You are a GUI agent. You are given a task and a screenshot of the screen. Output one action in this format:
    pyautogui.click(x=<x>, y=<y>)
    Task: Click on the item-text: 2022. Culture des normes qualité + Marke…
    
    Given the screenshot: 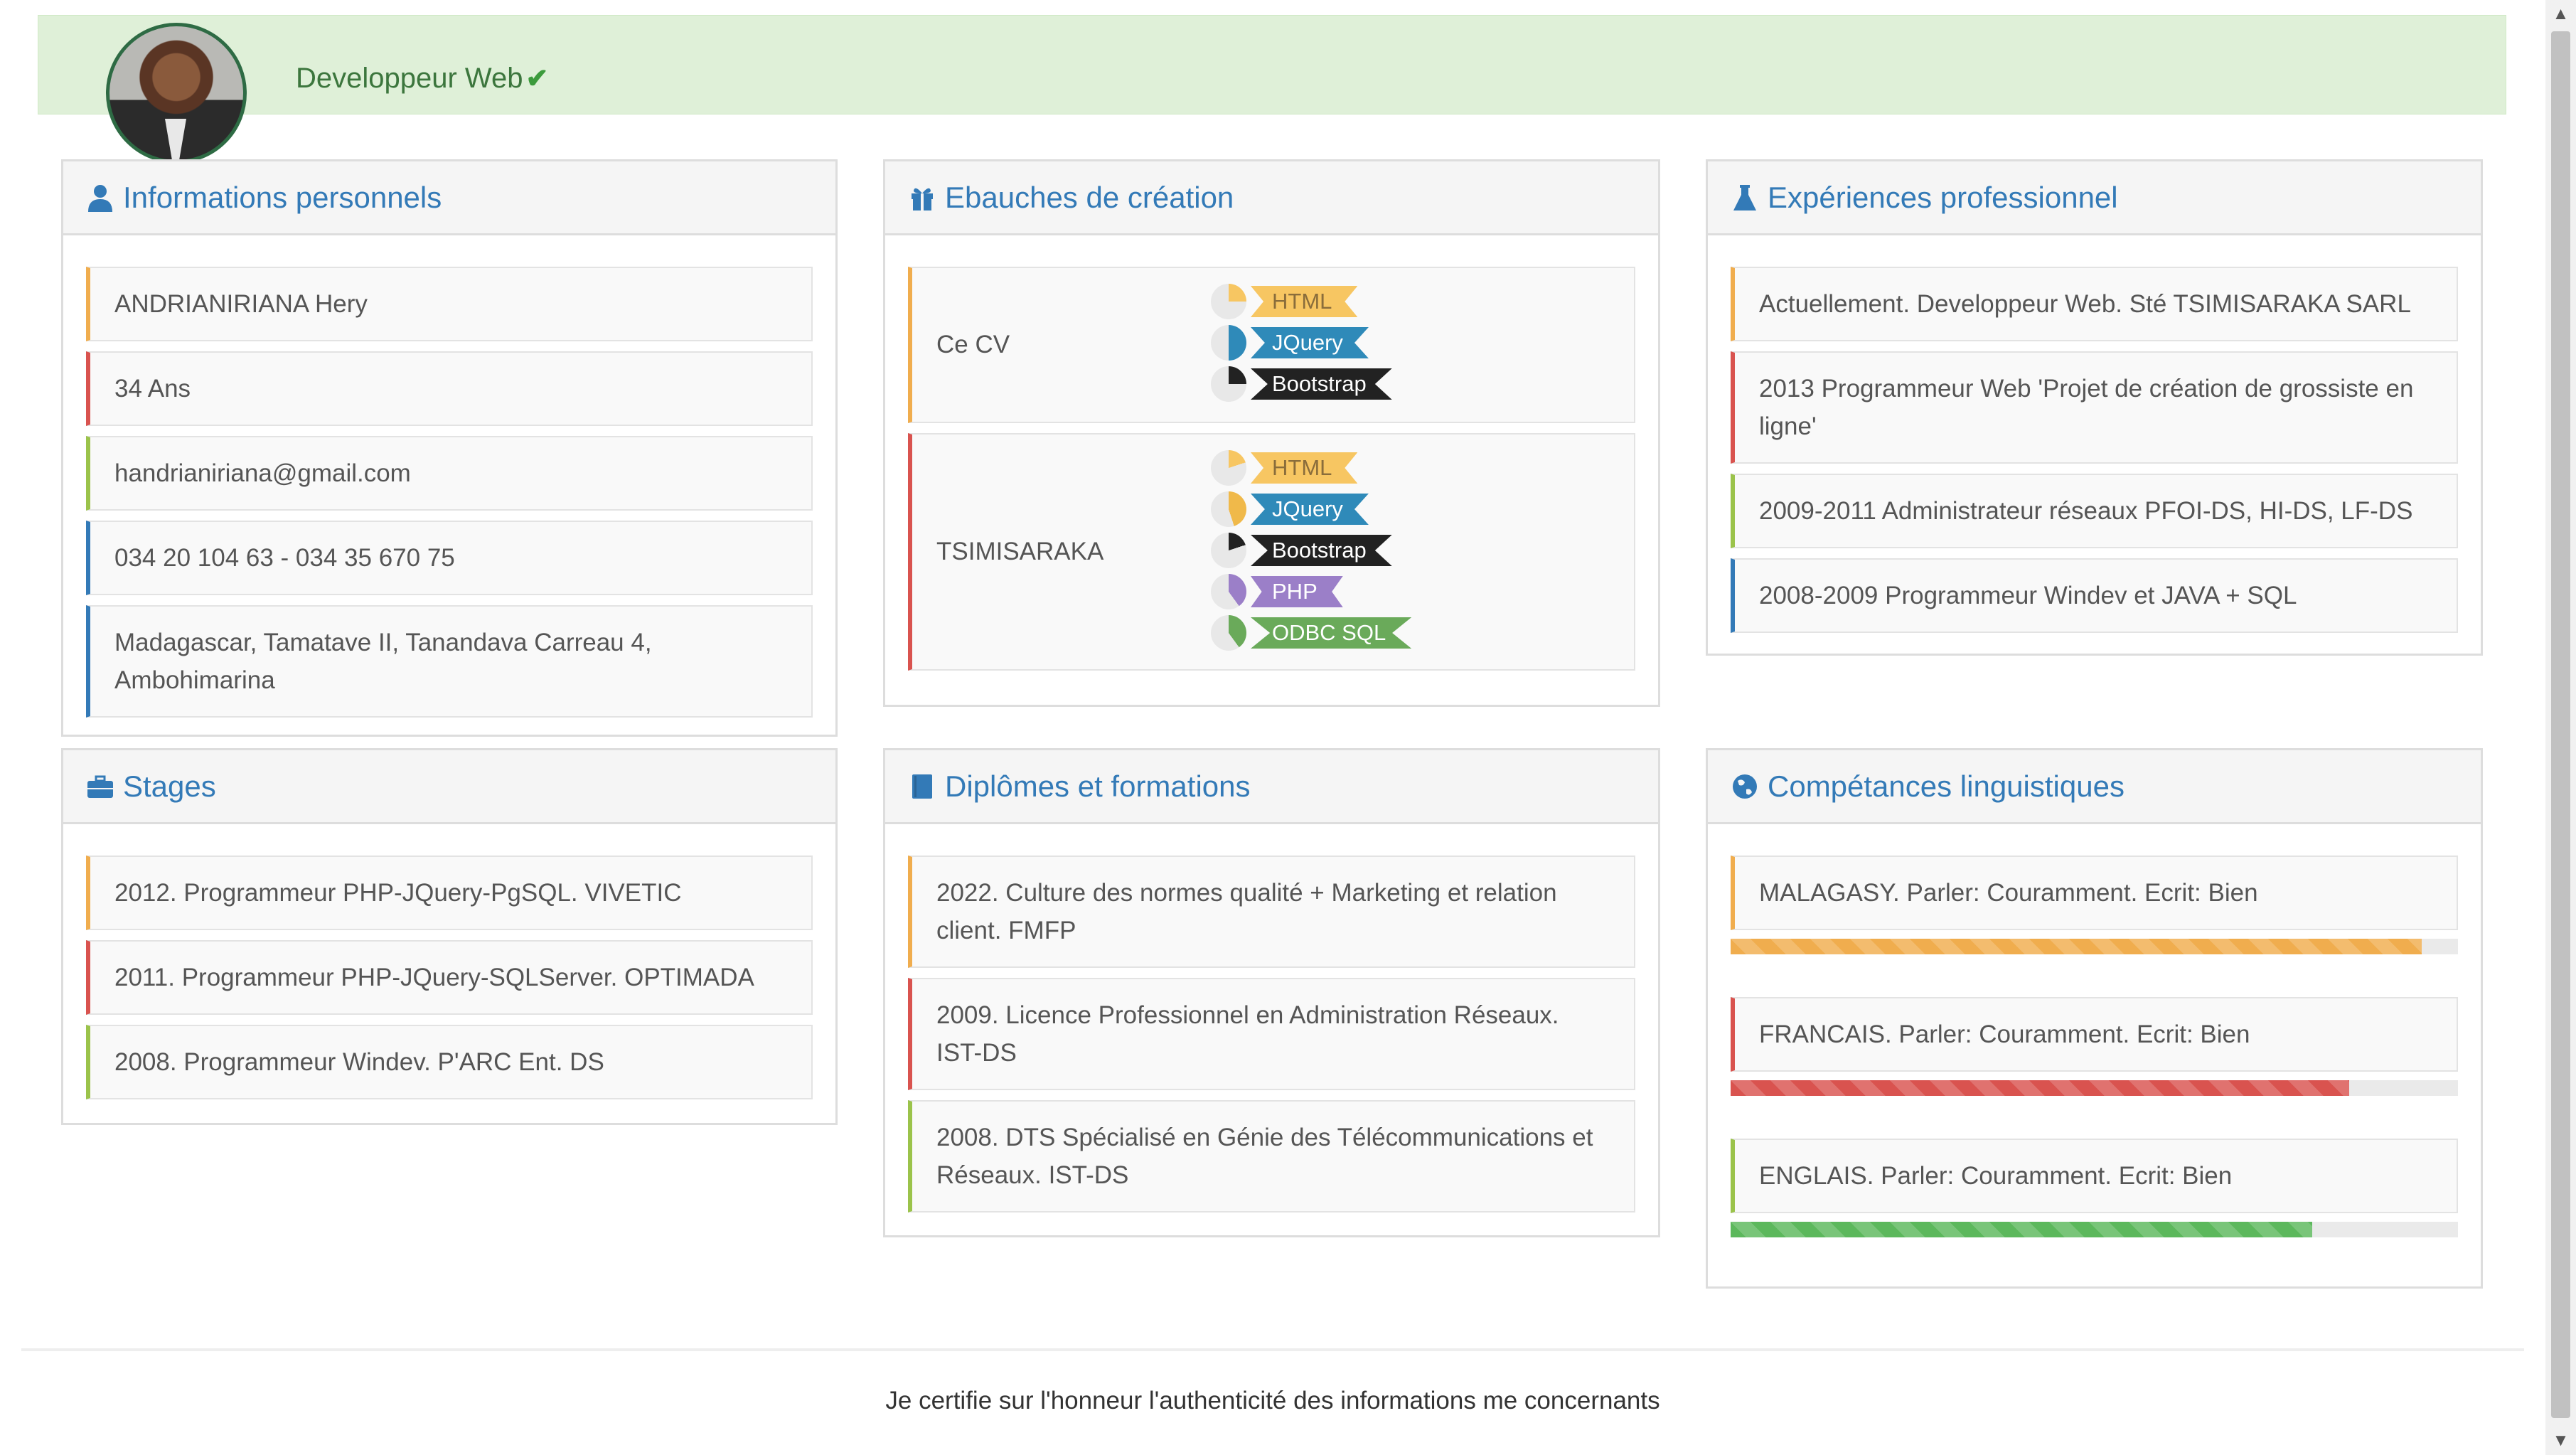 What is the action you would take?
    pyautogui.click(x=1246, y=911)
    